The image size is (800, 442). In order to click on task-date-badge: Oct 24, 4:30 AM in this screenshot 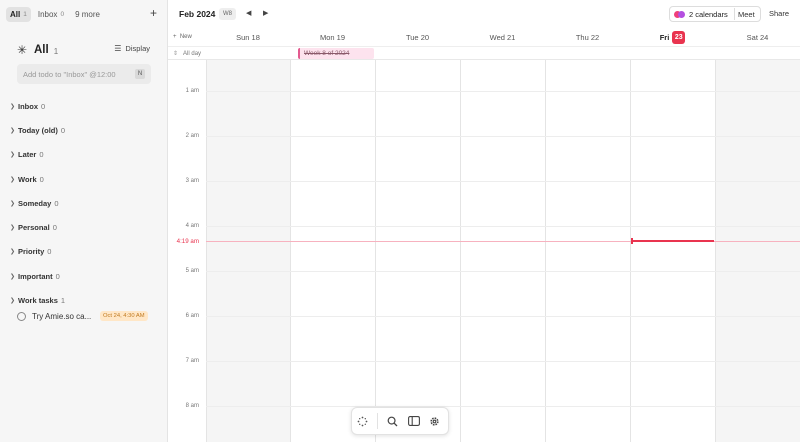, I will do `click(124, 316)`.